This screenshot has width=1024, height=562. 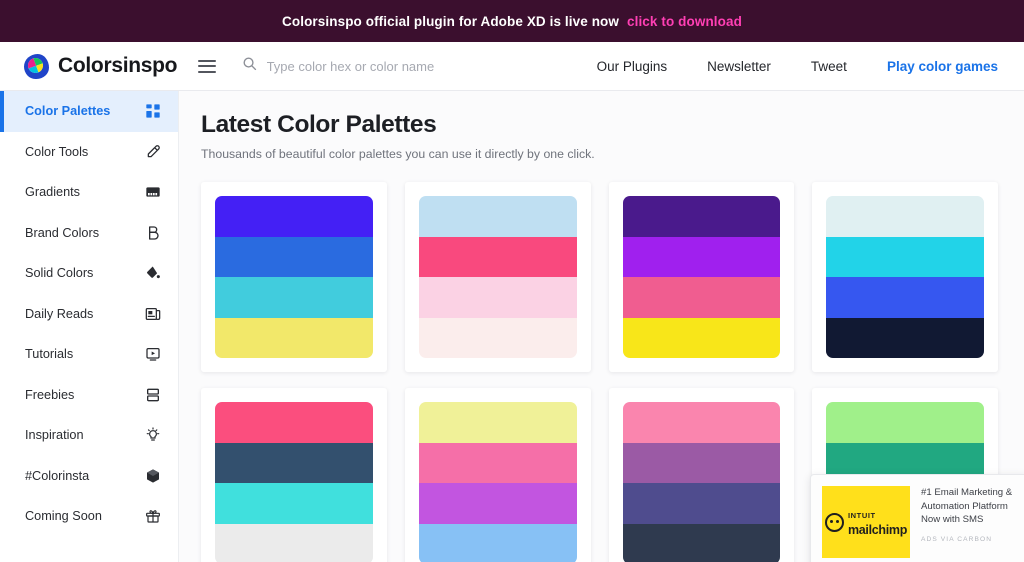 What do you see at coordinates (89, 192) in the screenshot?
I see `sidebar-item-gradients: Gradients` at bounding box center [89, 192].